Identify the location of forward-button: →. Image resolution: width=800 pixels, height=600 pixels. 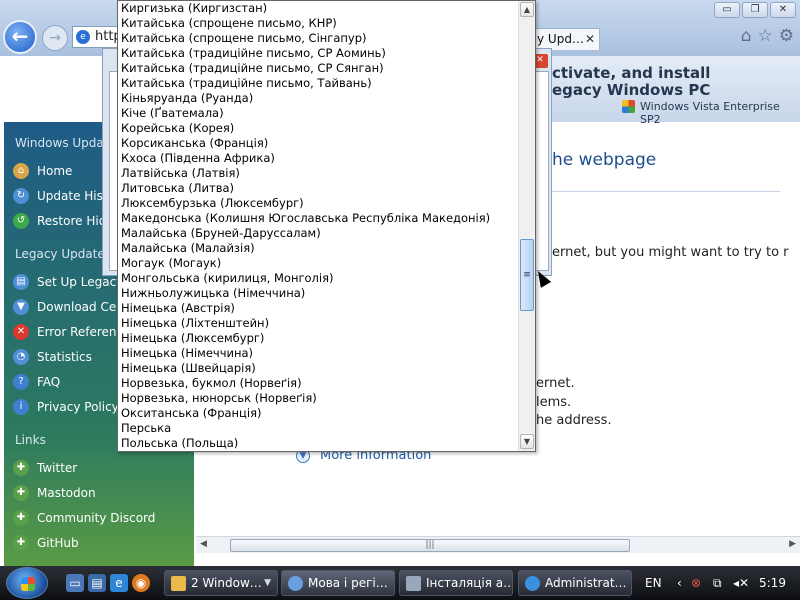
(55, 38).